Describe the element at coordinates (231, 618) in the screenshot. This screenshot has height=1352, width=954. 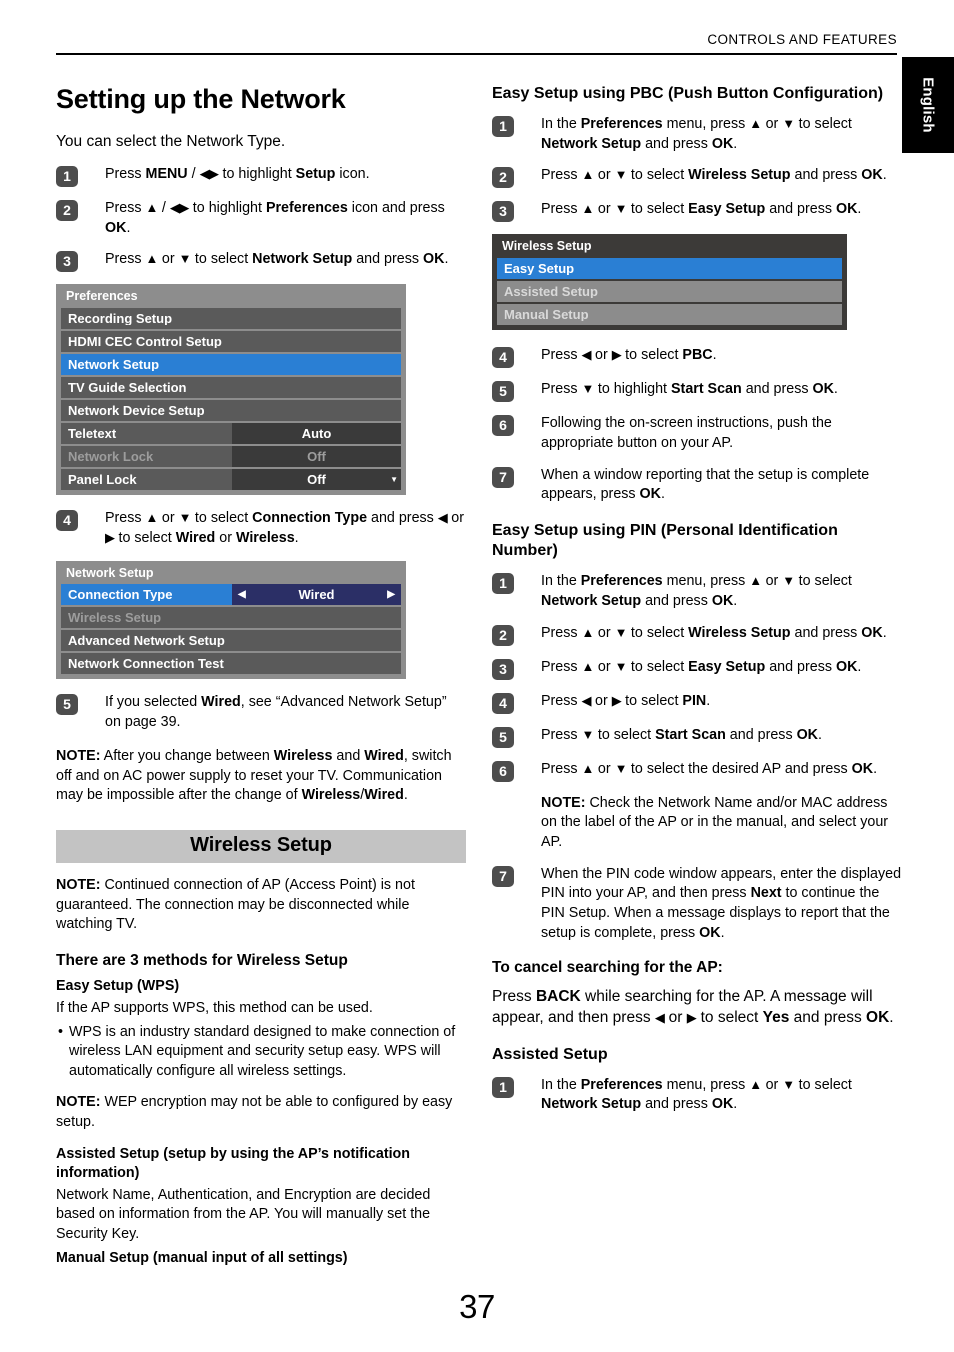
I see `menu-row: Wireless Setup` at that location.